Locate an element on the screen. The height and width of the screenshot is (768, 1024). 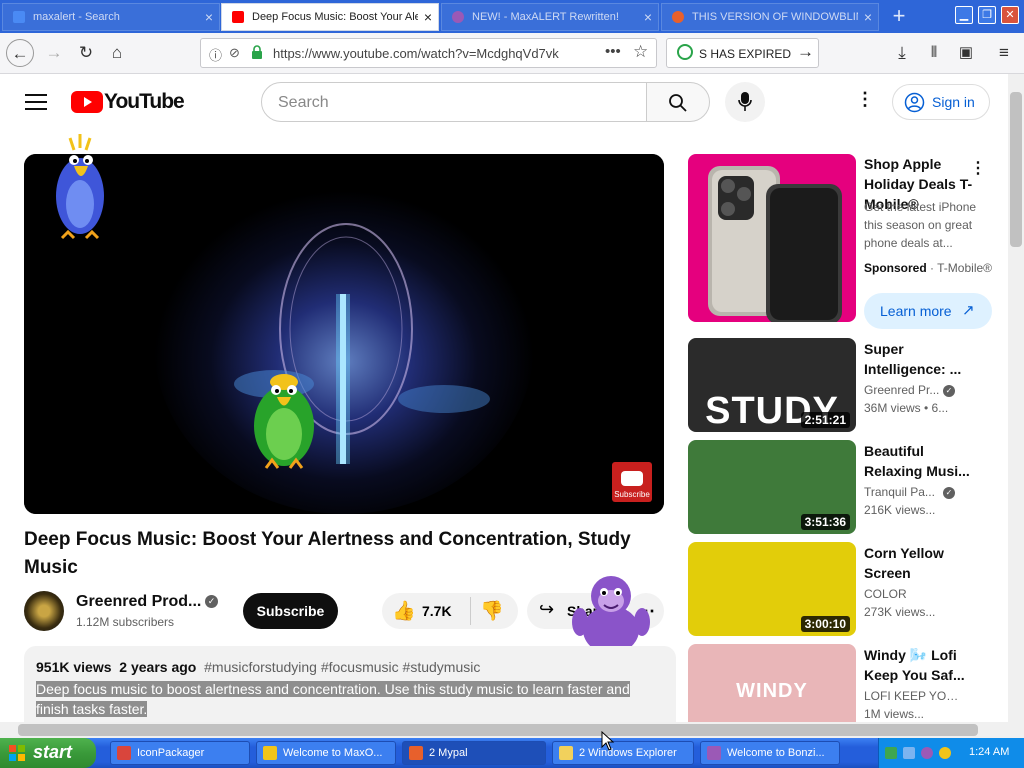
tray-network-icon is located at coordinates (891, 753).